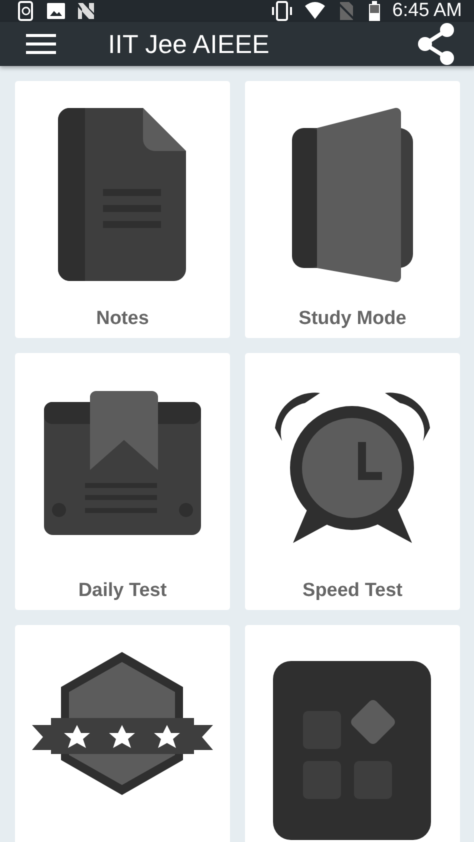 The height and width of the screenshot is (842, 474). I want to click on menu-button, so click(41, 44).